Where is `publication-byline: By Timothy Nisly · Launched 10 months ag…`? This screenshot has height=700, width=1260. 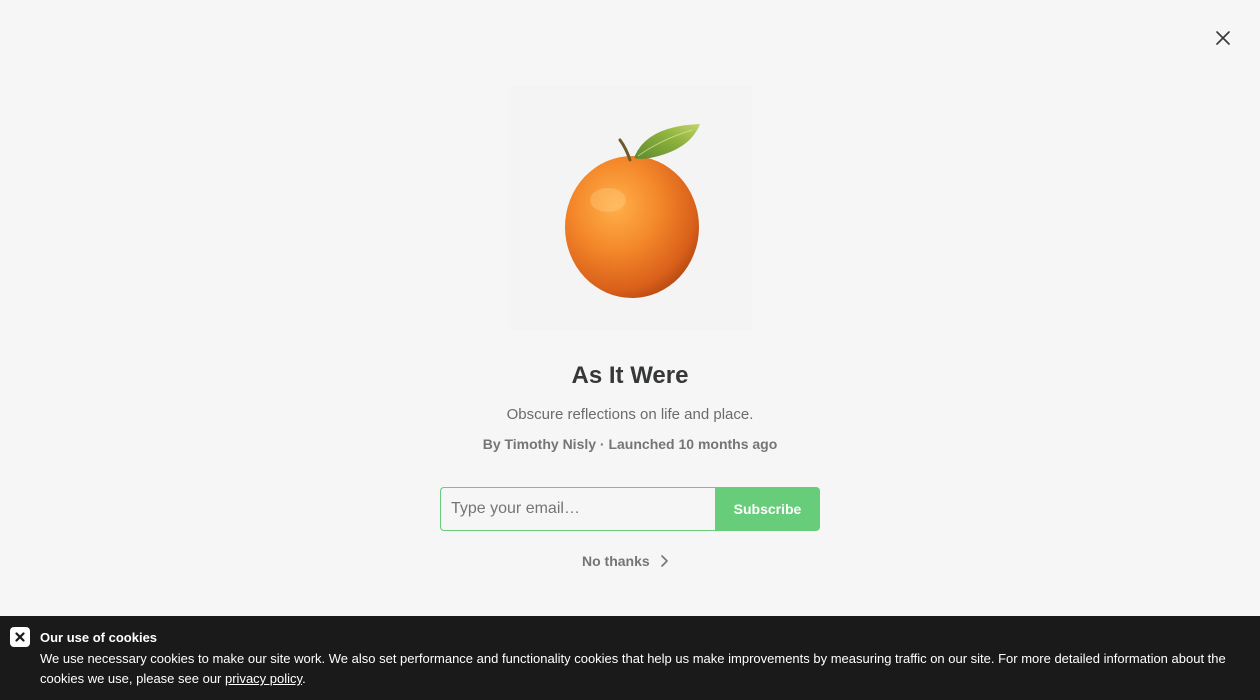
publication-byline: By Timothy Nisly · Launched 10 months ag… is located at coordinates (630, 444).